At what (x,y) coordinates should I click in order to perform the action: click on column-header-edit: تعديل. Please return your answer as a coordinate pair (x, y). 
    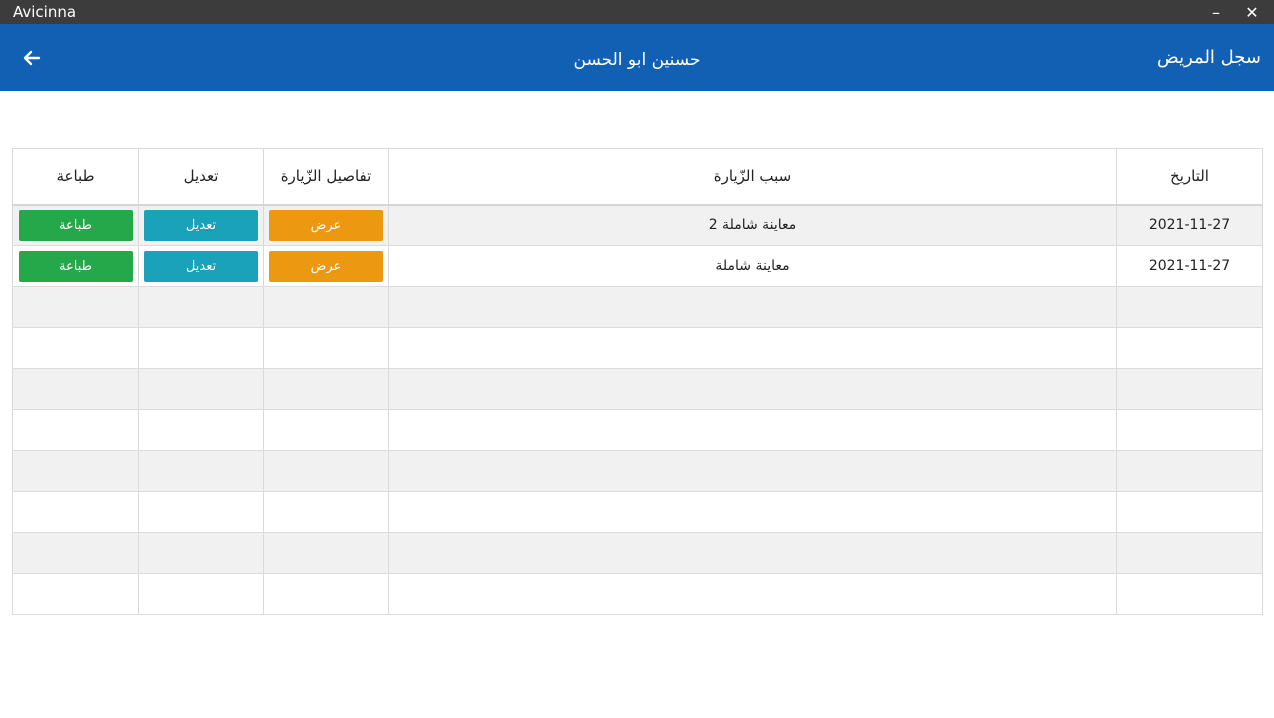
    Looking at the image, I should click on (201, 177).